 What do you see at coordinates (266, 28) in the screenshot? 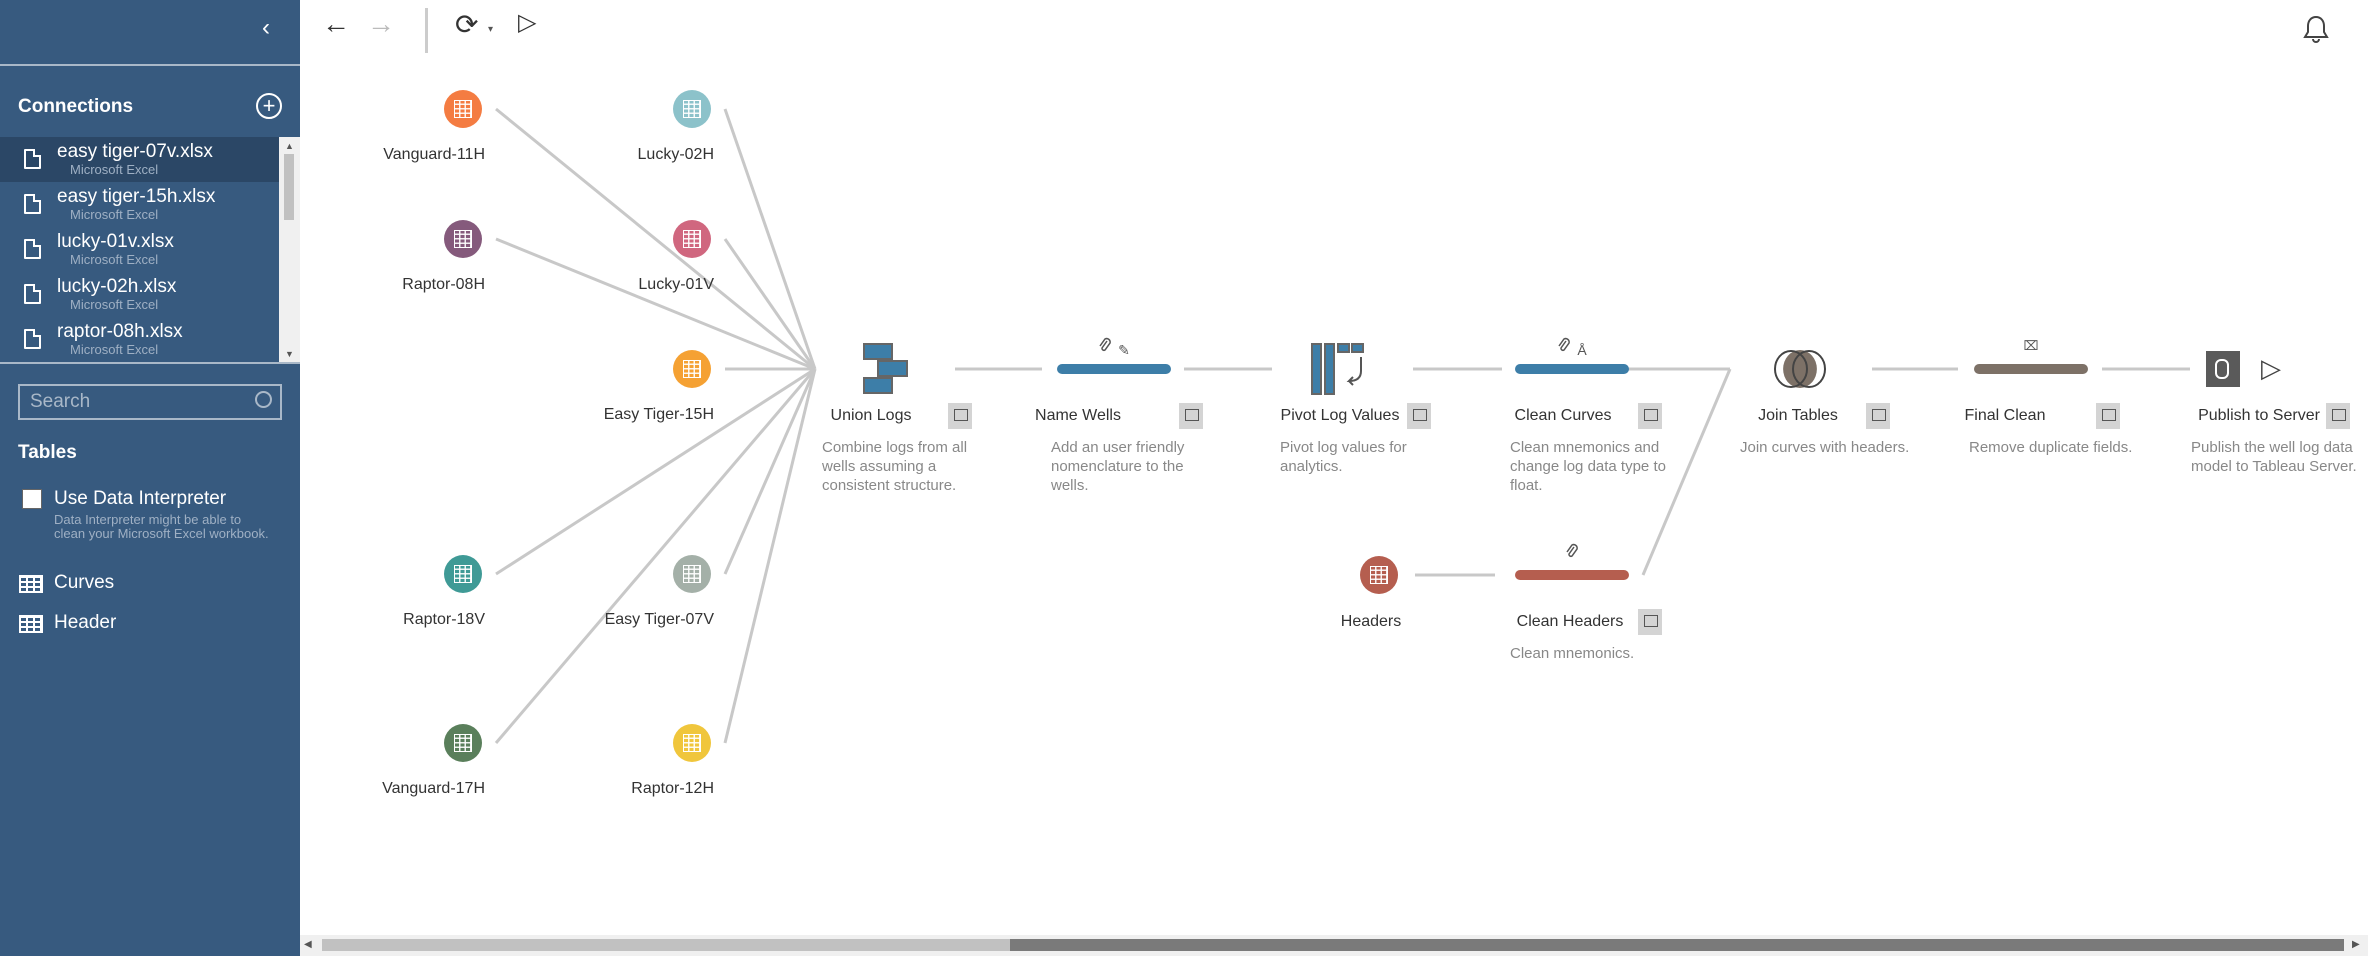
I see `collapse-sidebar-icon: ‹` at bounding box center [266, 28].